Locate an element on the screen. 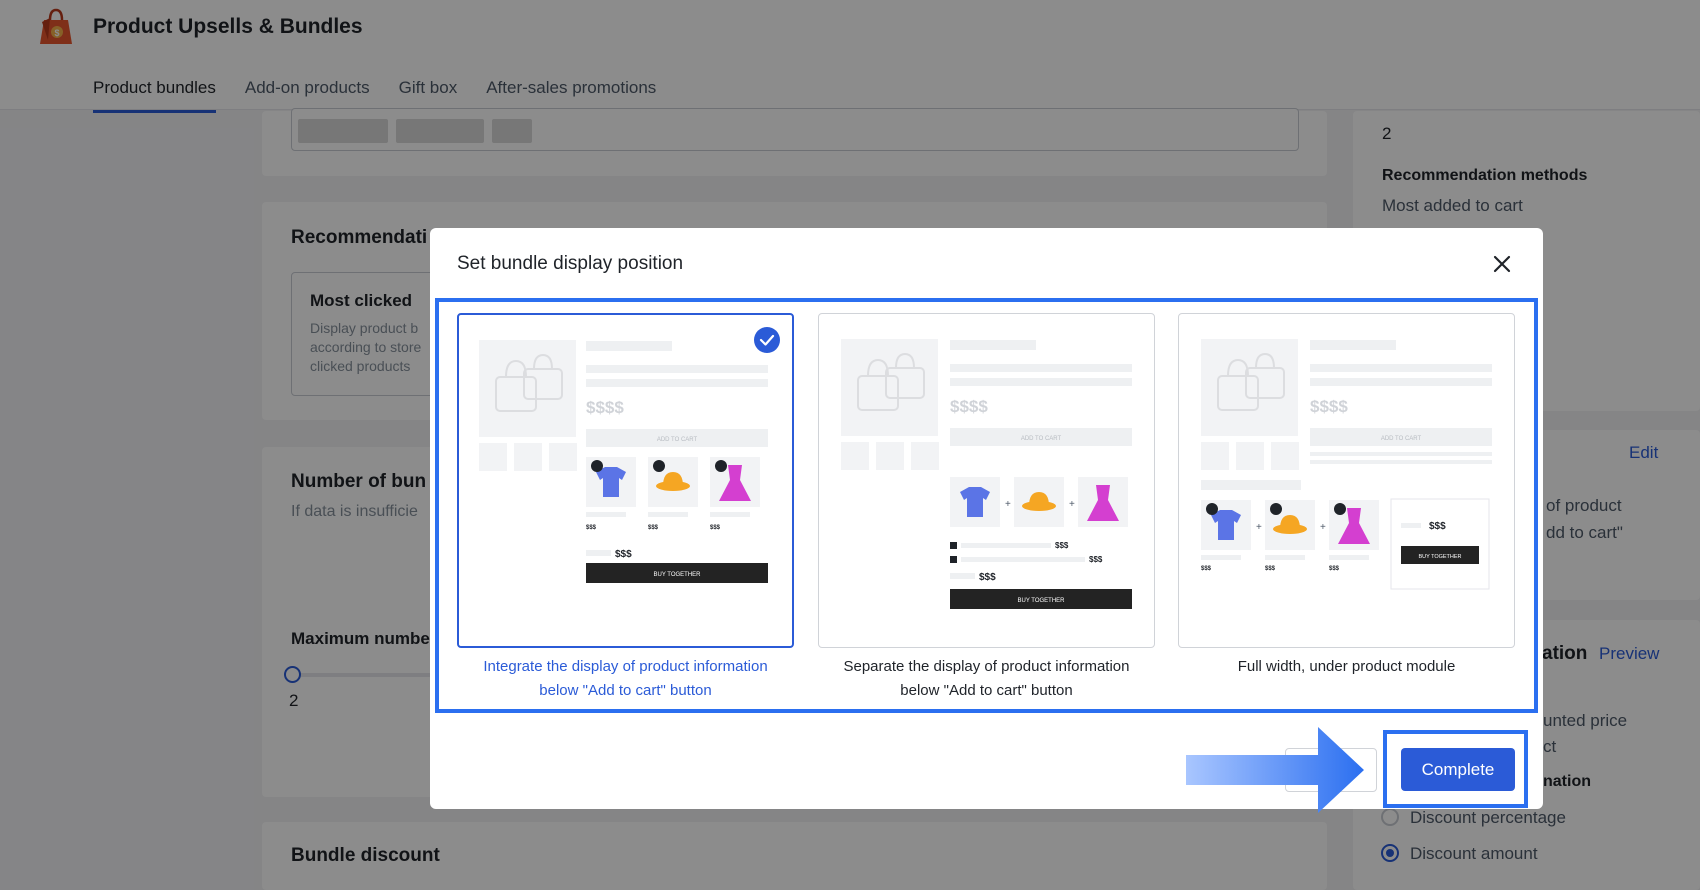 This screenshot has height=890, width=1700. close-icon is located at coordinates (1502, 264).